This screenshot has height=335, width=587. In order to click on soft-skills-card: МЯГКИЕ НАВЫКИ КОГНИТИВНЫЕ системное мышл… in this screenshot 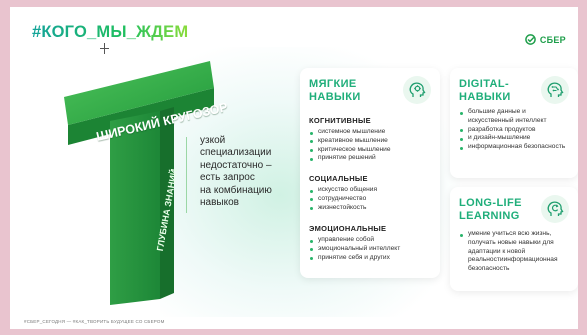, I will do `click(370, 173)`.